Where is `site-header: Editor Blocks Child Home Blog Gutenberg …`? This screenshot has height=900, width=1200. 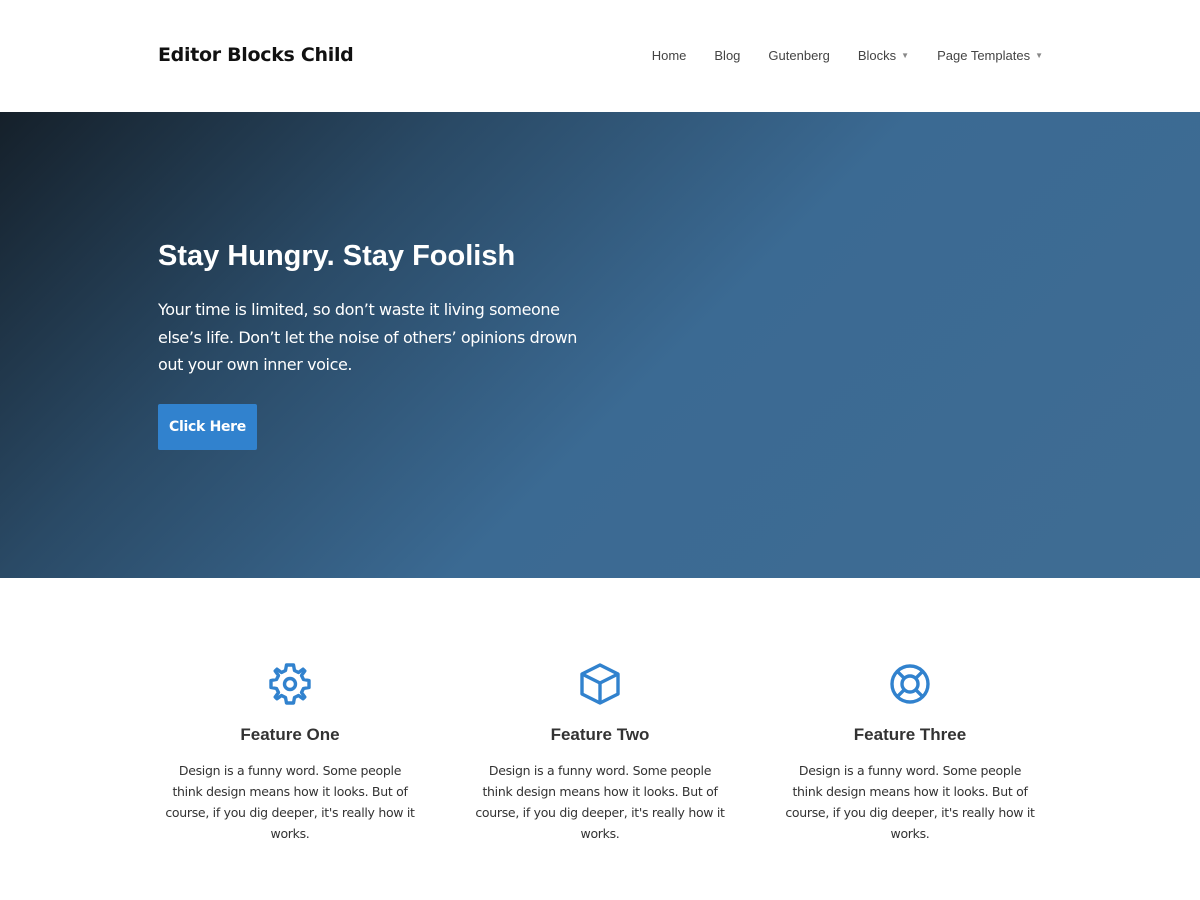
site-header: Editor Blocks Child Home Blog Gutenberg … is located at coordinates (600, 56).